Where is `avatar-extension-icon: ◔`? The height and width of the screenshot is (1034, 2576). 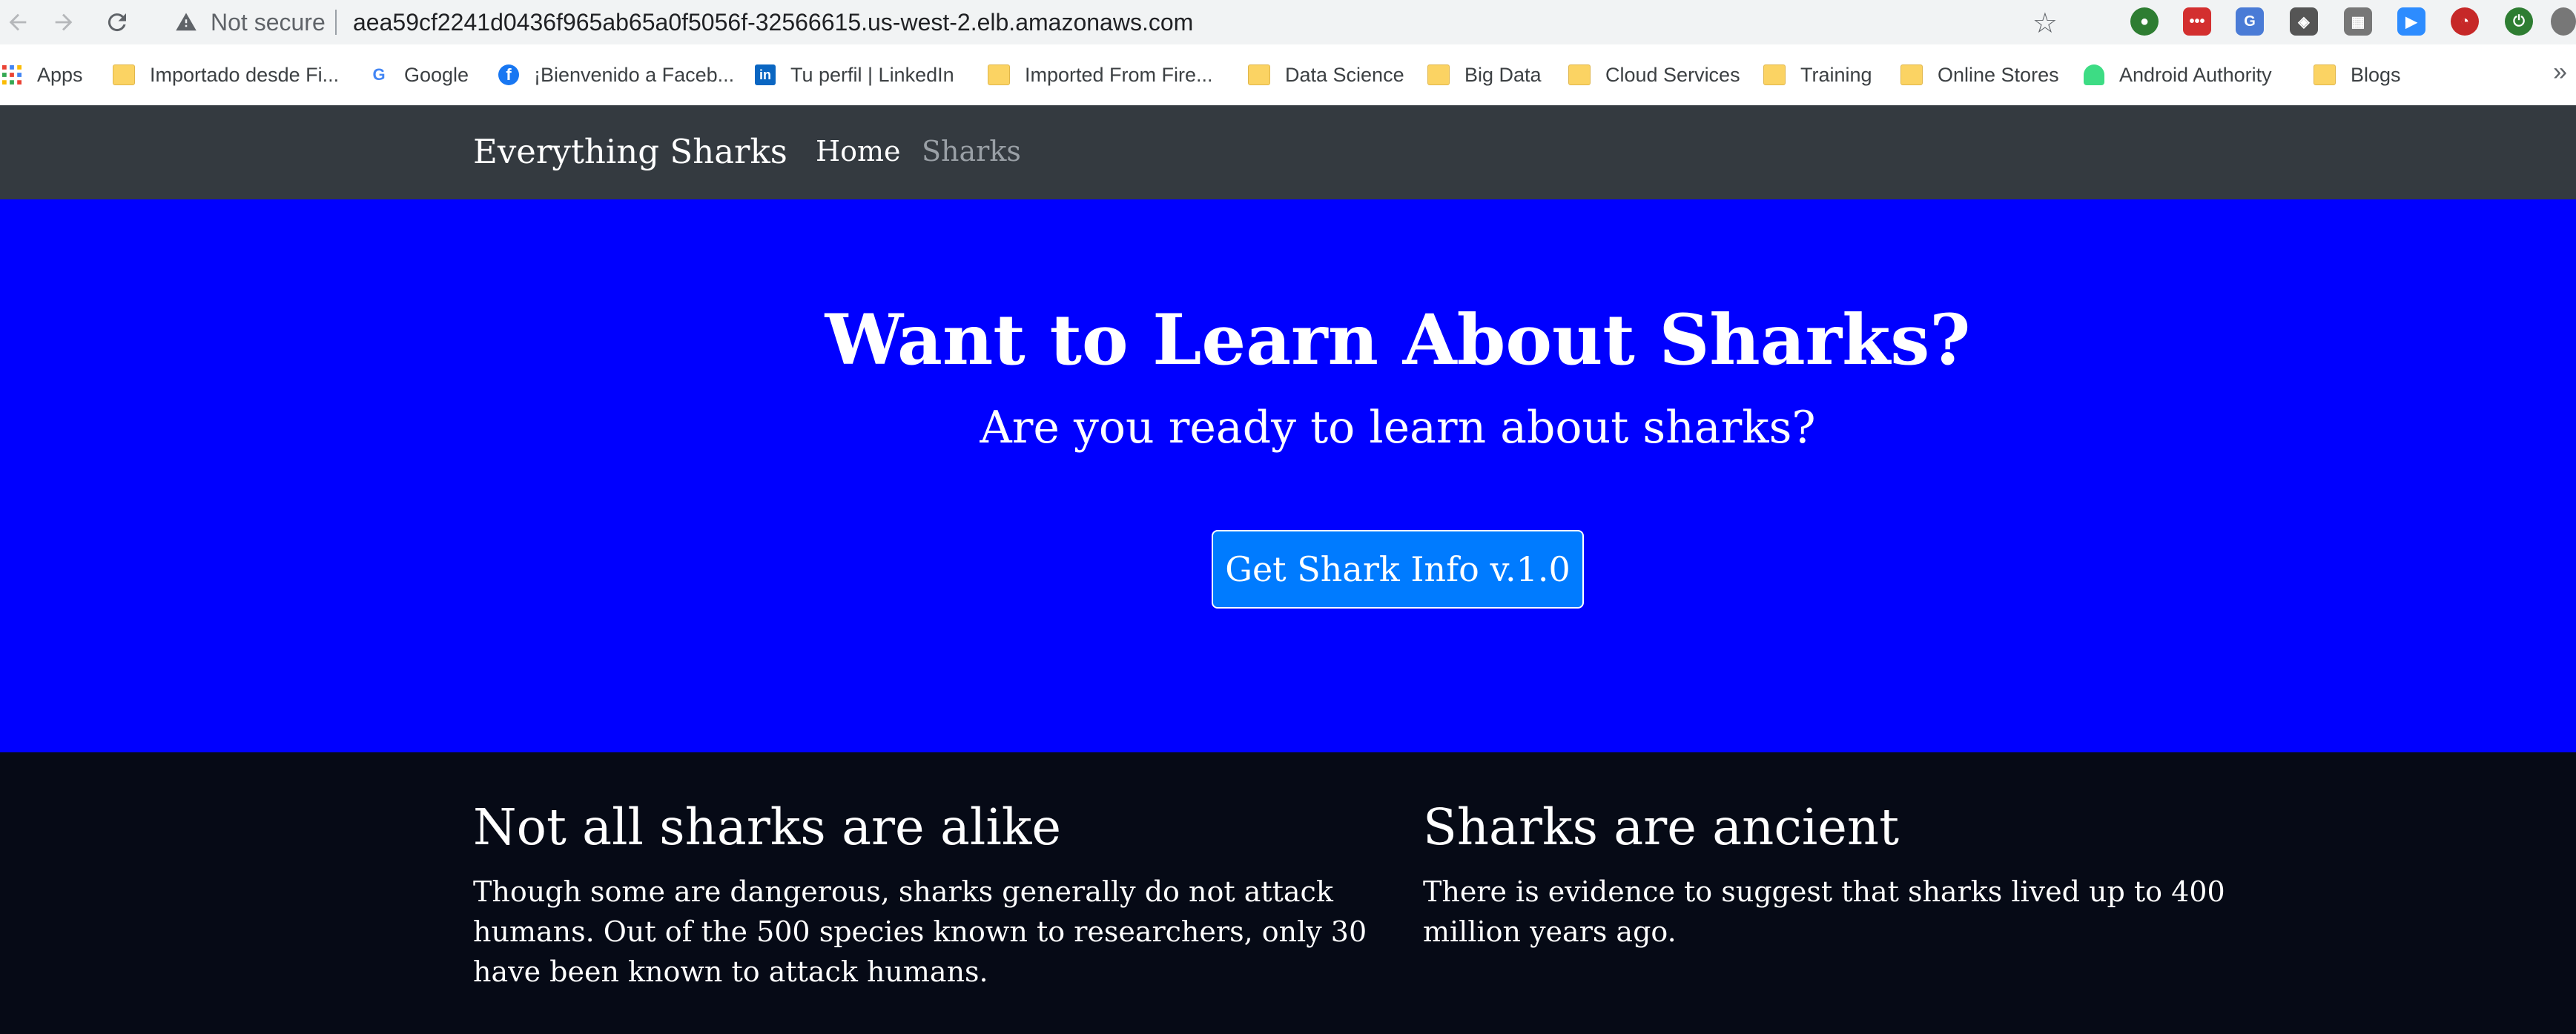
avatar-extension-icon: ◔ is located at coordinates (2465, 21).